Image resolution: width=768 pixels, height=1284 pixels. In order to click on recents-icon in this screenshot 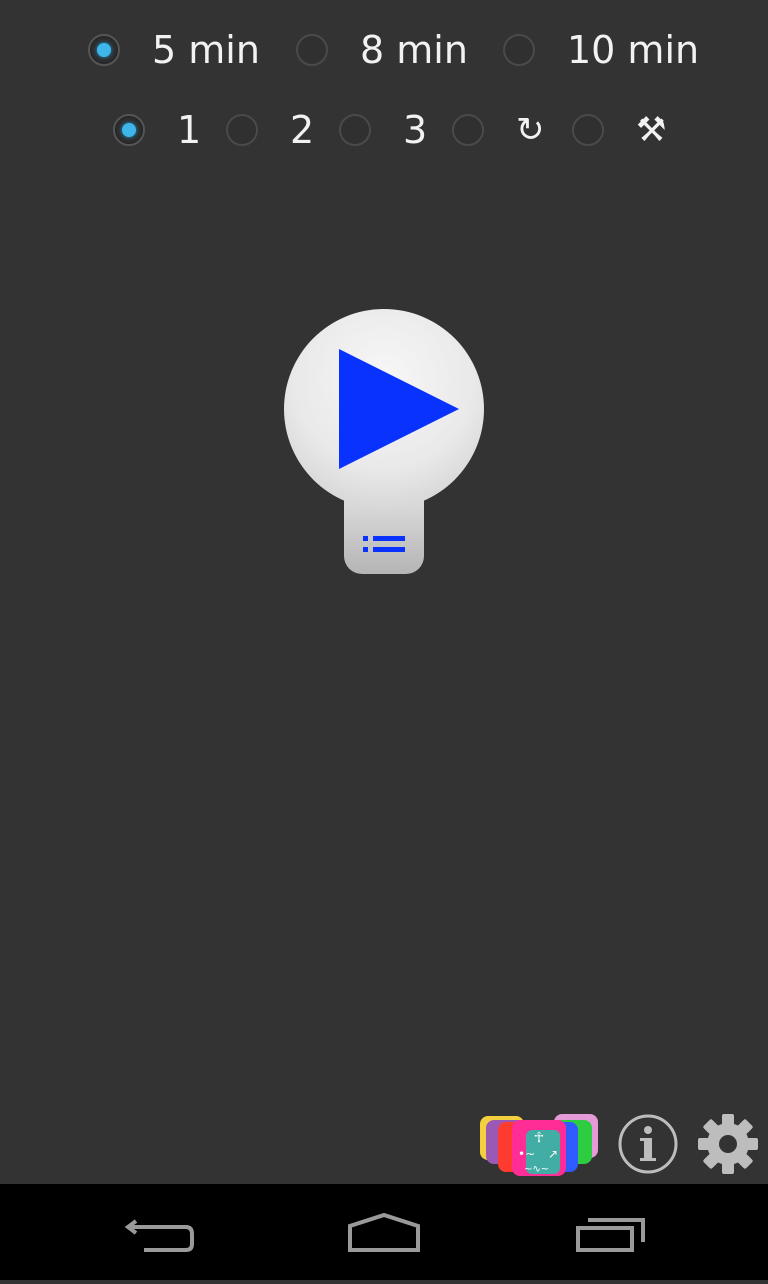, I will do `click(610, 1235)`.